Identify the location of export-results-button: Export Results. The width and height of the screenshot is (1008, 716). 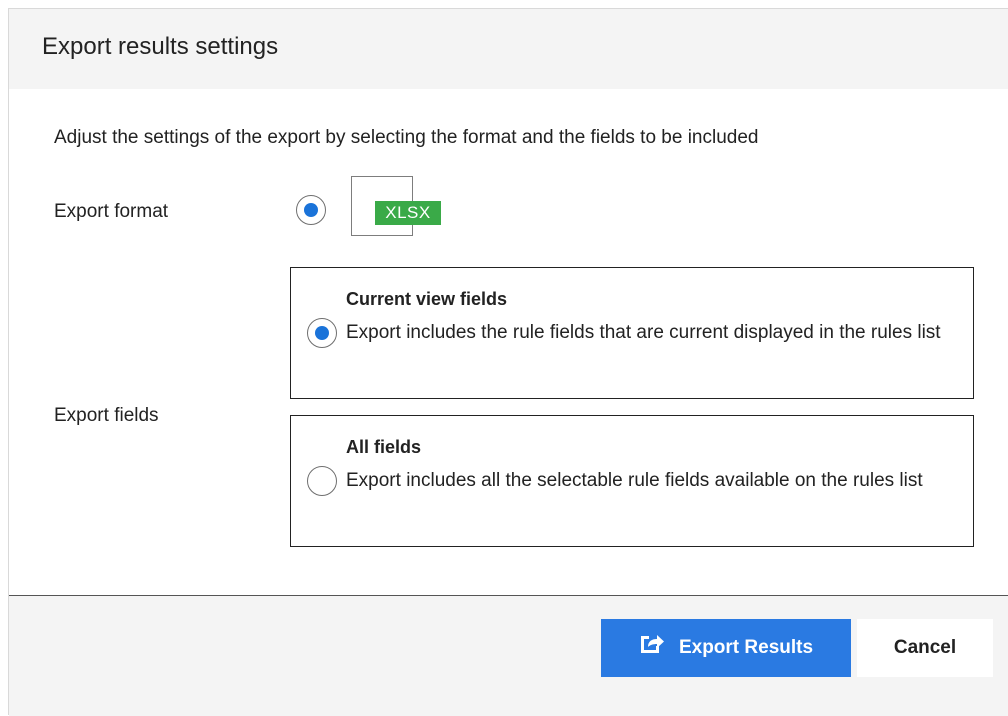
(726, 648).